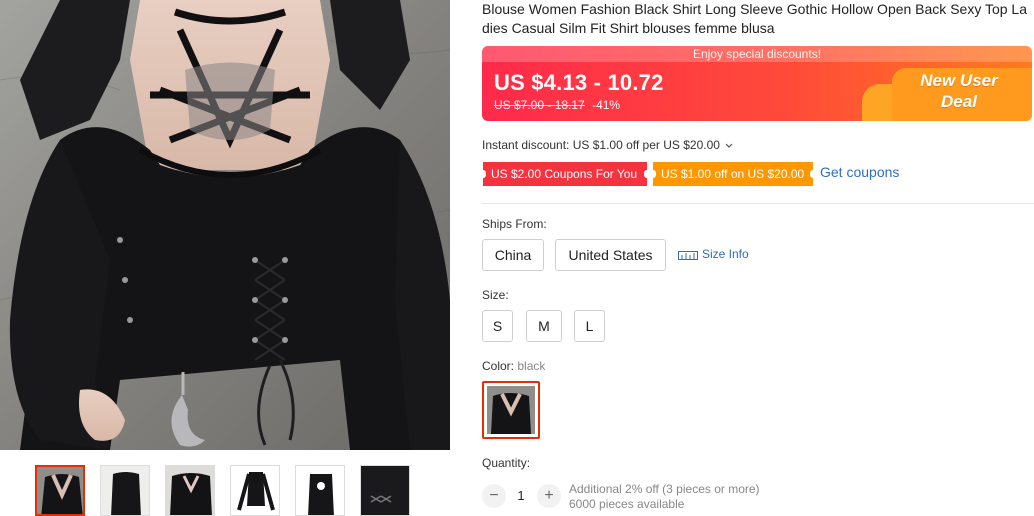 The height and width of the screenshot is (516, 1034). What do you see at coordinates (506, 463) in the screenshot?
I see `quantity-label: Quantity:` at bounding box center [506, 463].